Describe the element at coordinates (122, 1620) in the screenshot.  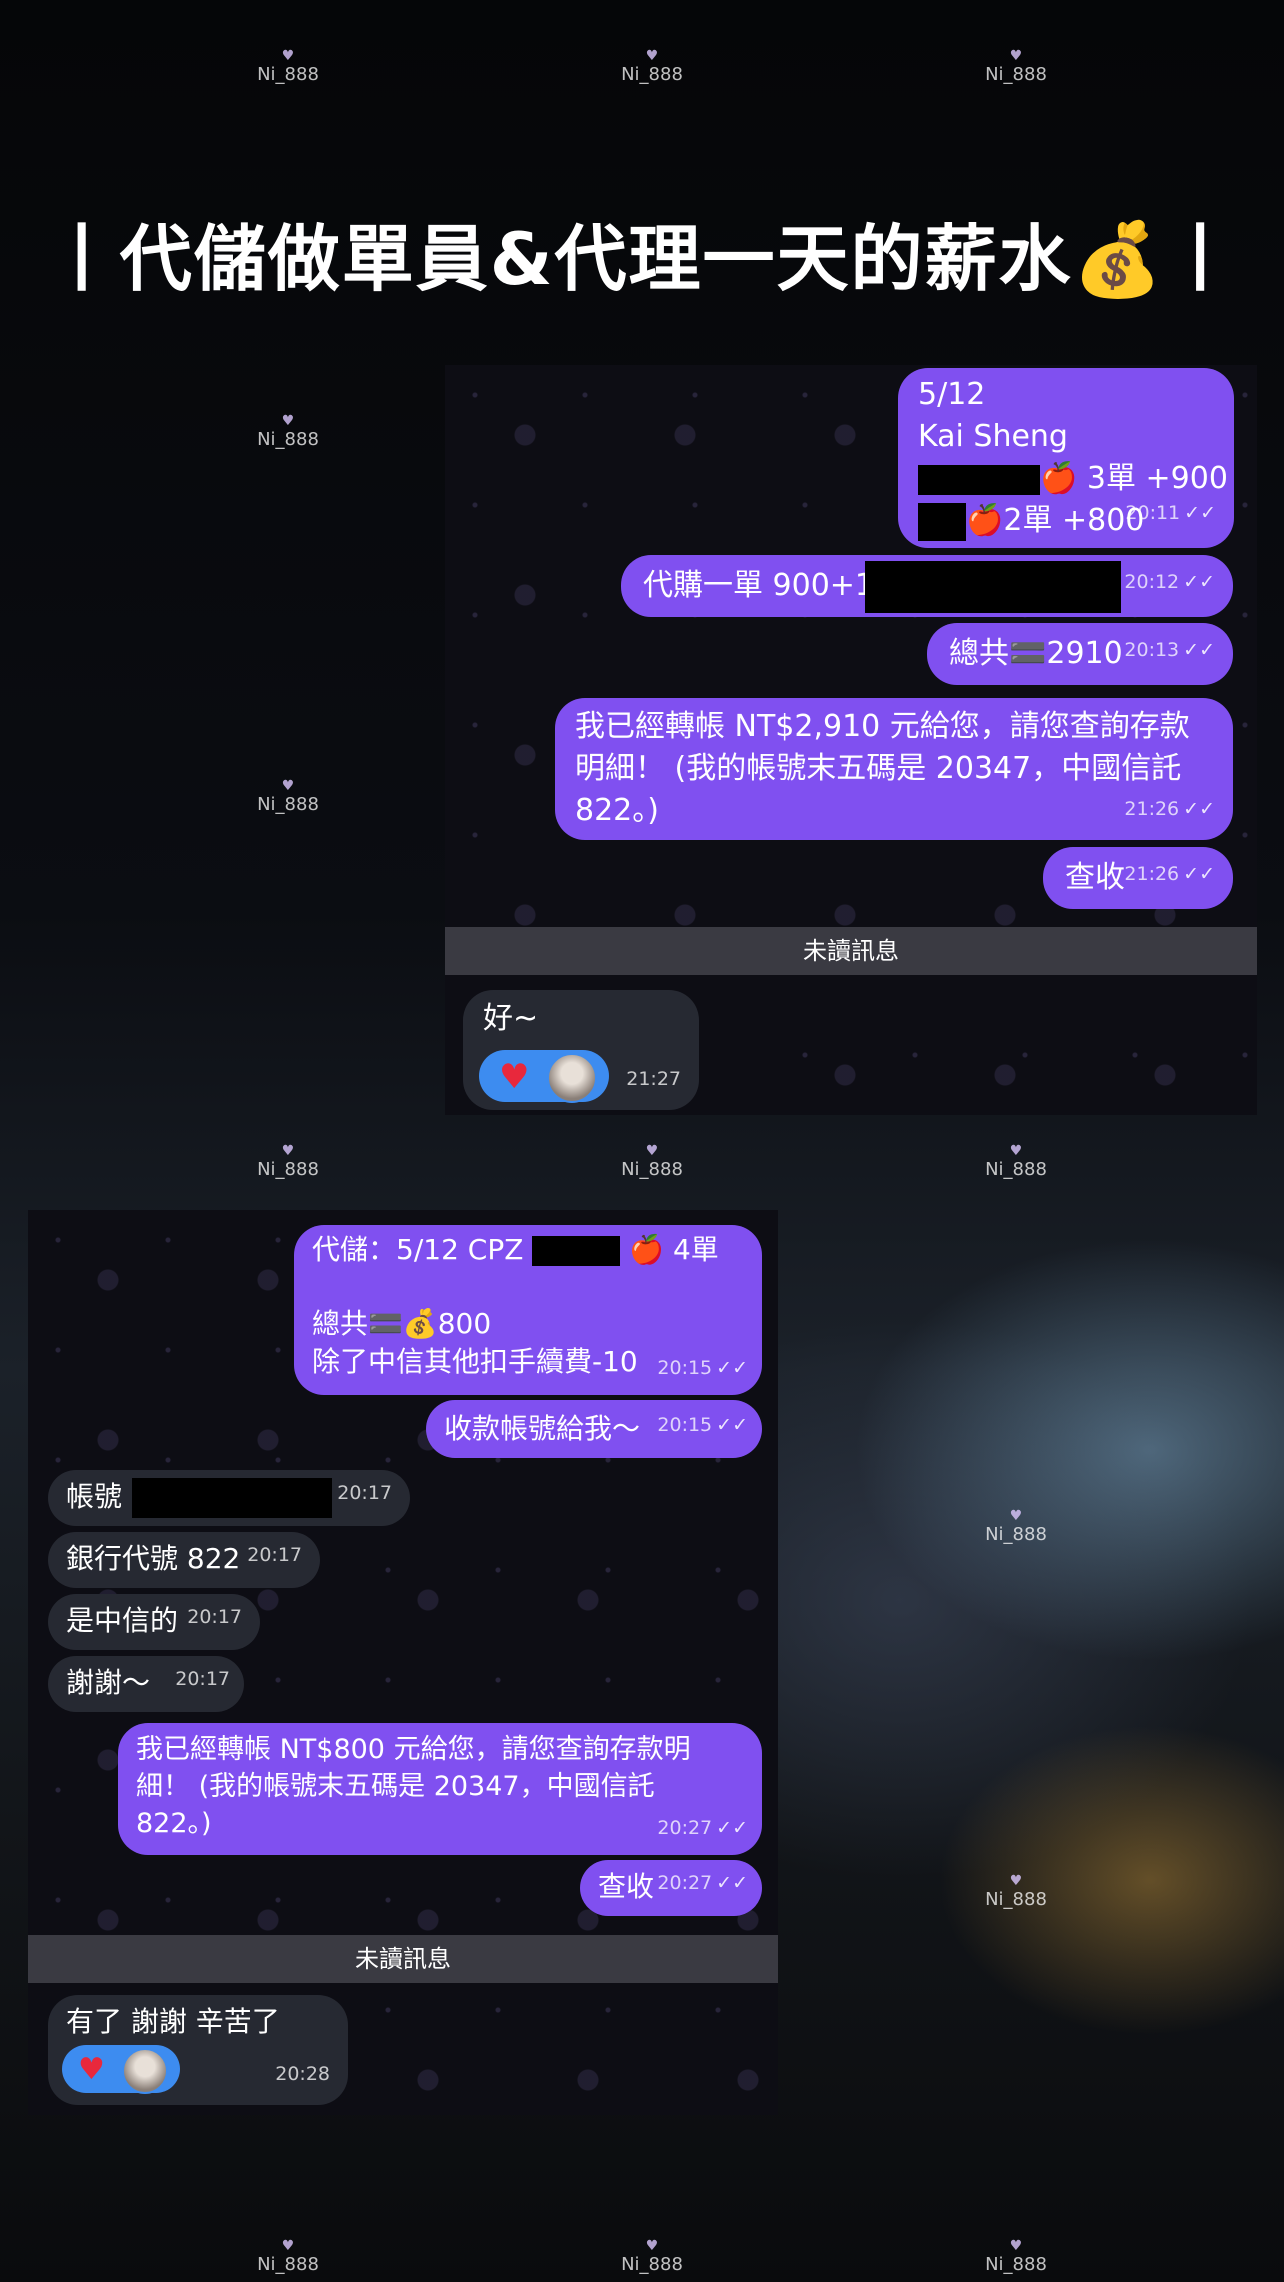
I see `message-text: 是中信的` at that location.